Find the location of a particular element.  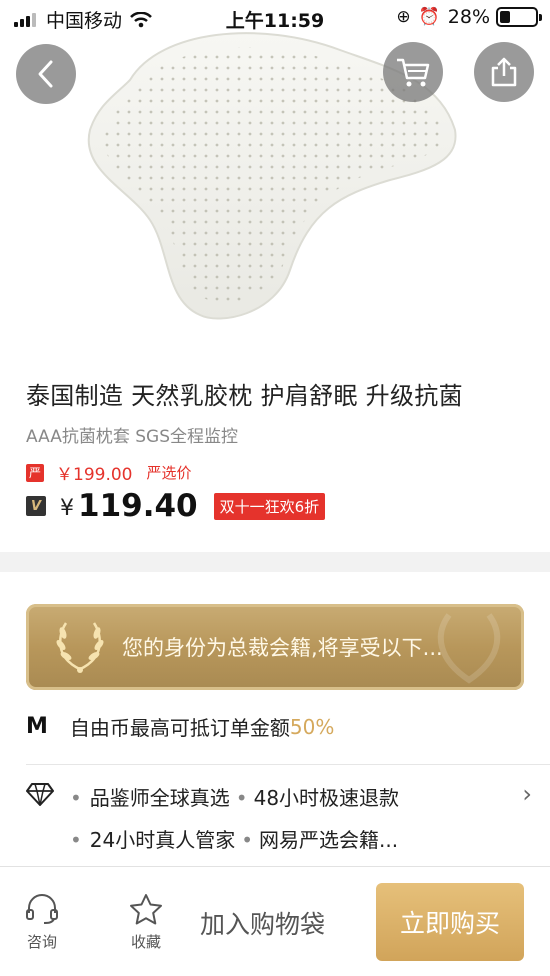

share-icon is located at coordinates (504, 72).